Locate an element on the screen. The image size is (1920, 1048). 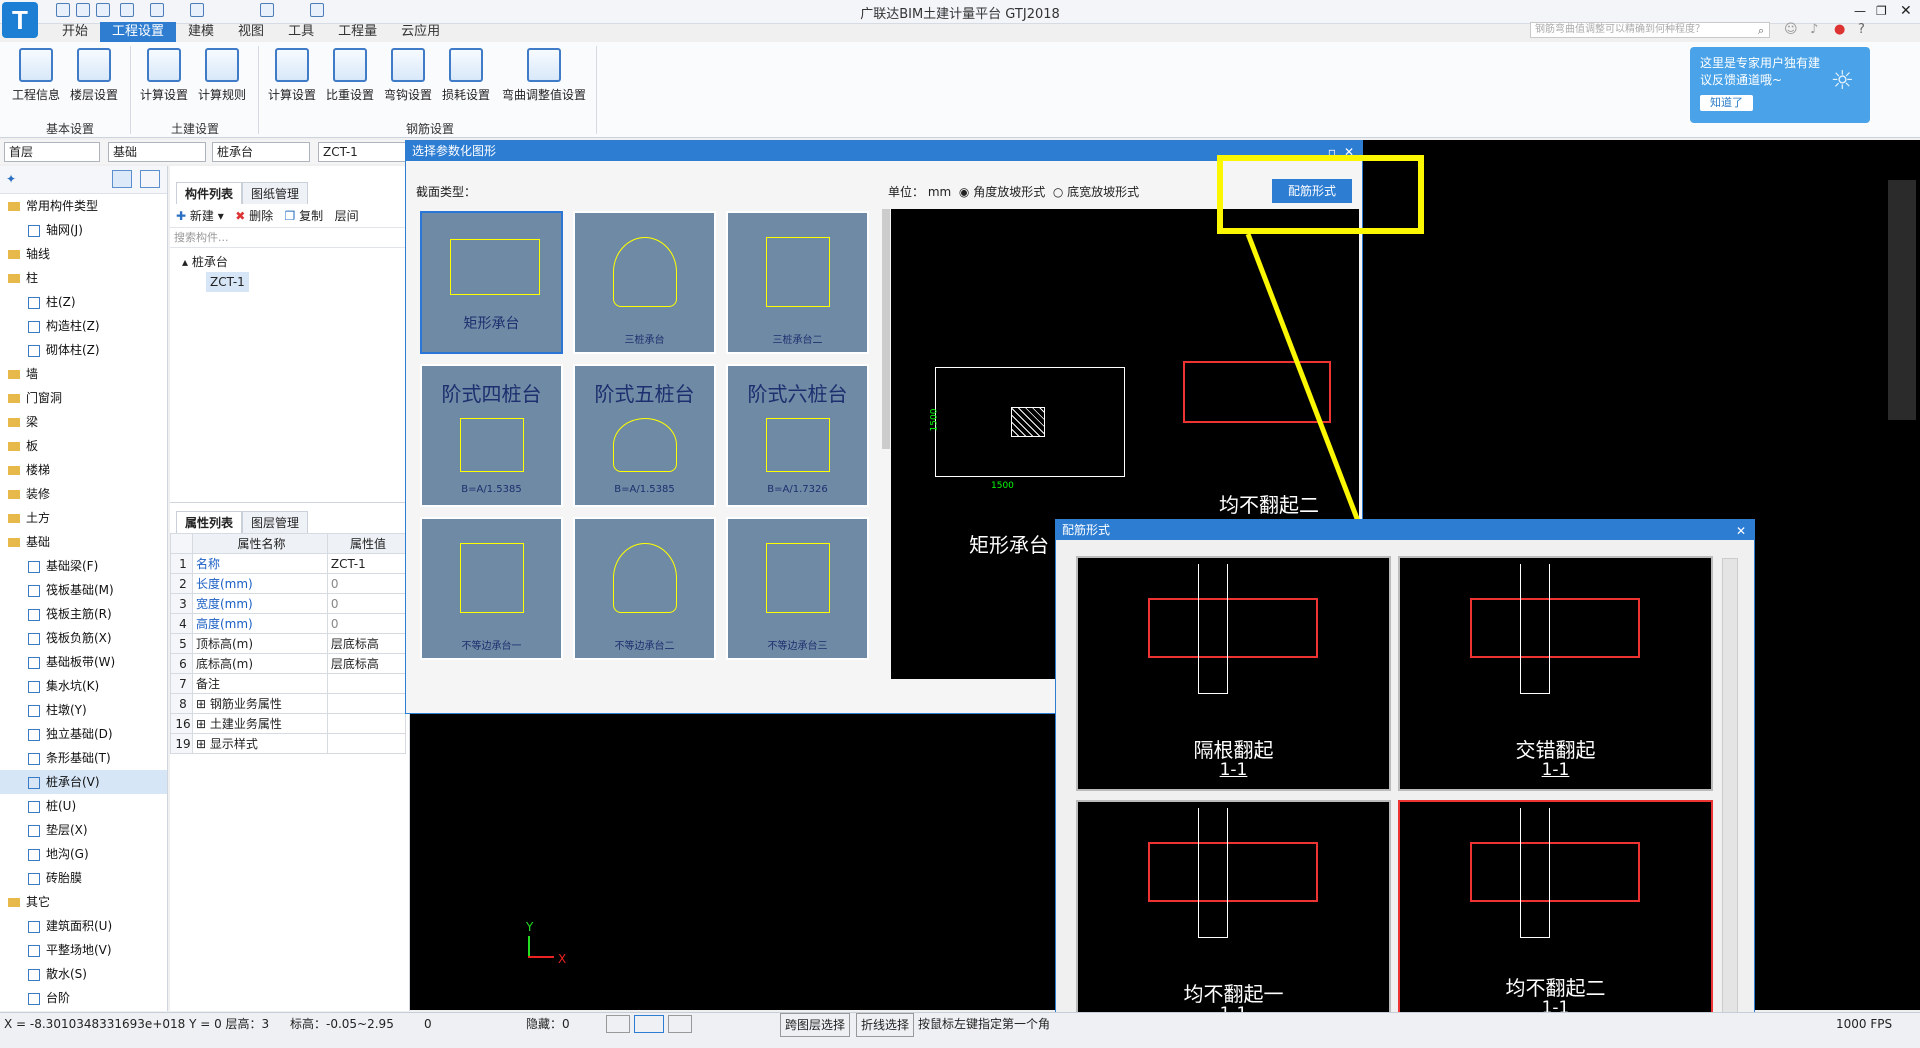
bend-adjust-button: 弯曲调整值设置 is located at coordinates (544, 75).